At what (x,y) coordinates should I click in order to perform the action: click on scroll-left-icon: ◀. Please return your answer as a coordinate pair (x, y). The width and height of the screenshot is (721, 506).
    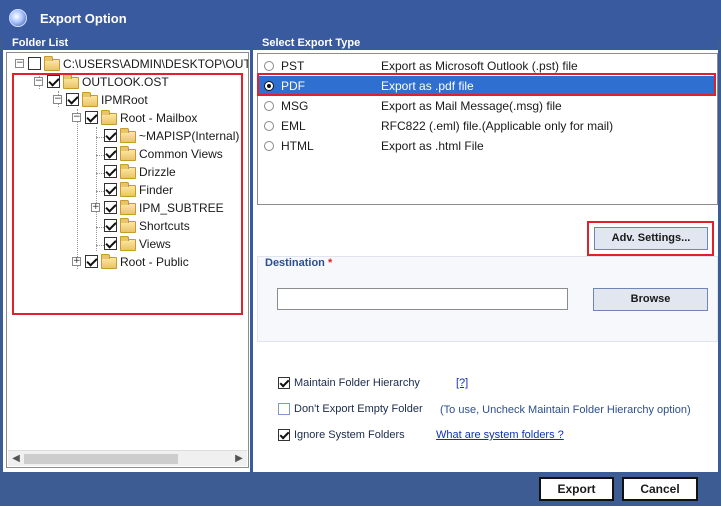
    Looking at the image, I should click on (16, 459).